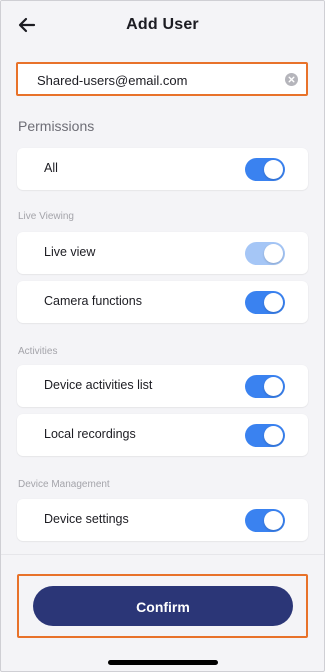 Image resolution: width=325 pixels, height=672 pixels. I want to click on confirm-button: Confirm, so click(163, 606).